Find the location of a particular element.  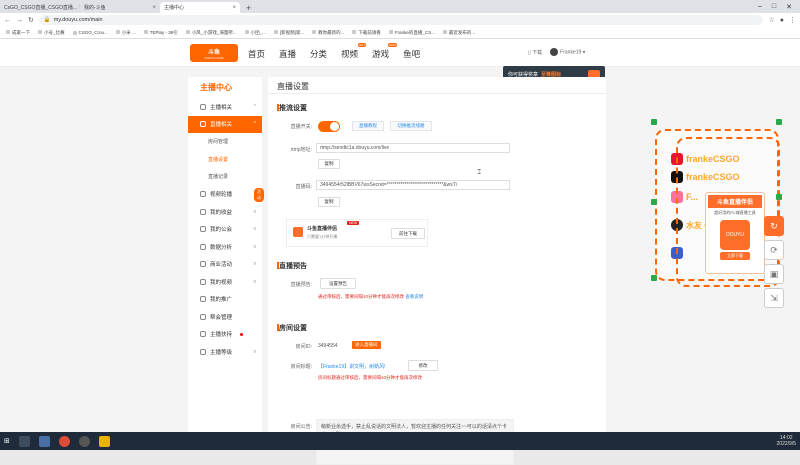

nav-video: 视频 HOT is located at coordinates (354, 51).